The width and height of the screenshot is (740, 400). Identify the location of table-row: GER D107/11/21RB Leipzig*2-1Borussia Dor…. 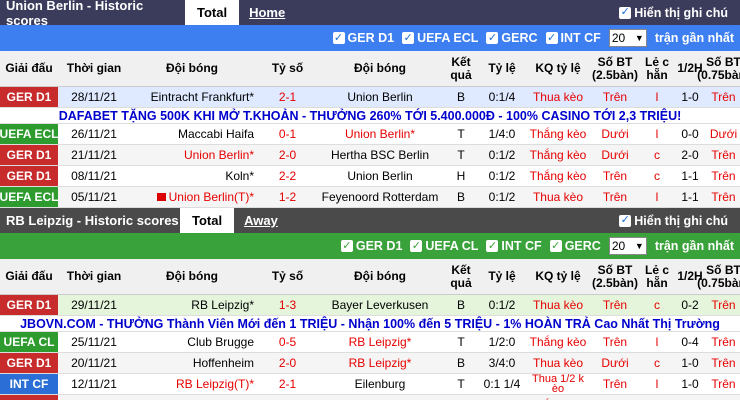
(370, 397).